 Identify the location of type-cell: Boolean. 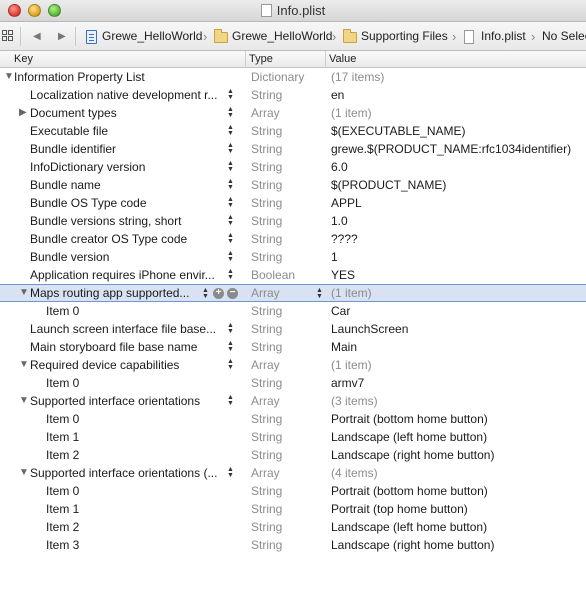
(273, 275).